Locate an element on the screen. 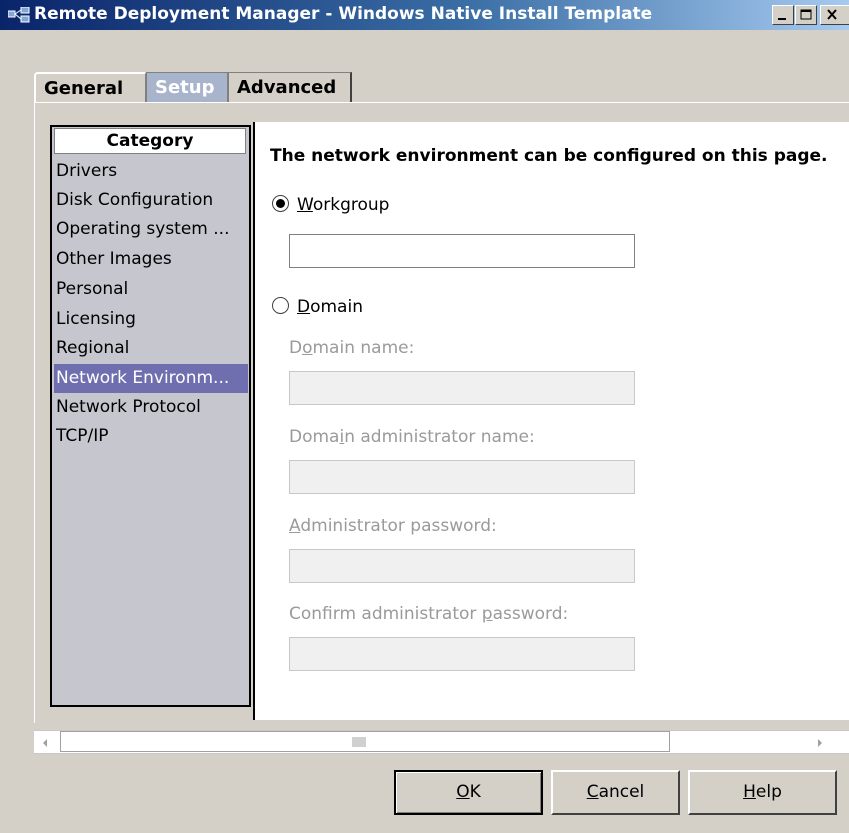 This screenshot has width=849, height=833. admin-password-input is located at coordinates (462, 566).